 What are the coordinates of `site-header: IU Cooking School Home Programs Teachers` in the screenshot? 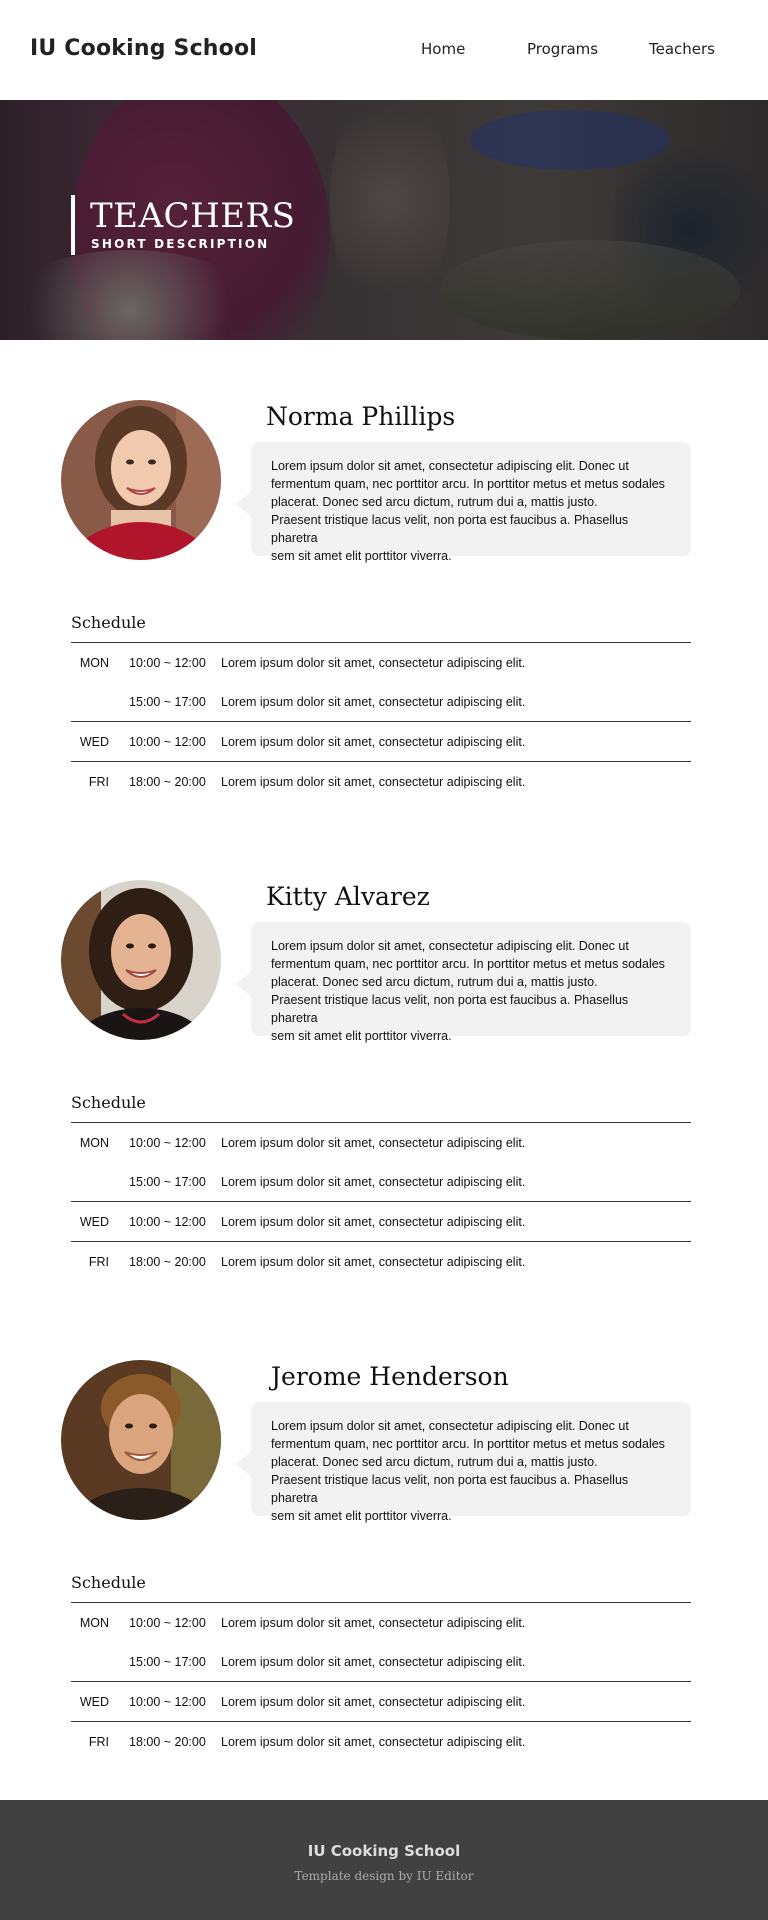 It's located at (384, 50).